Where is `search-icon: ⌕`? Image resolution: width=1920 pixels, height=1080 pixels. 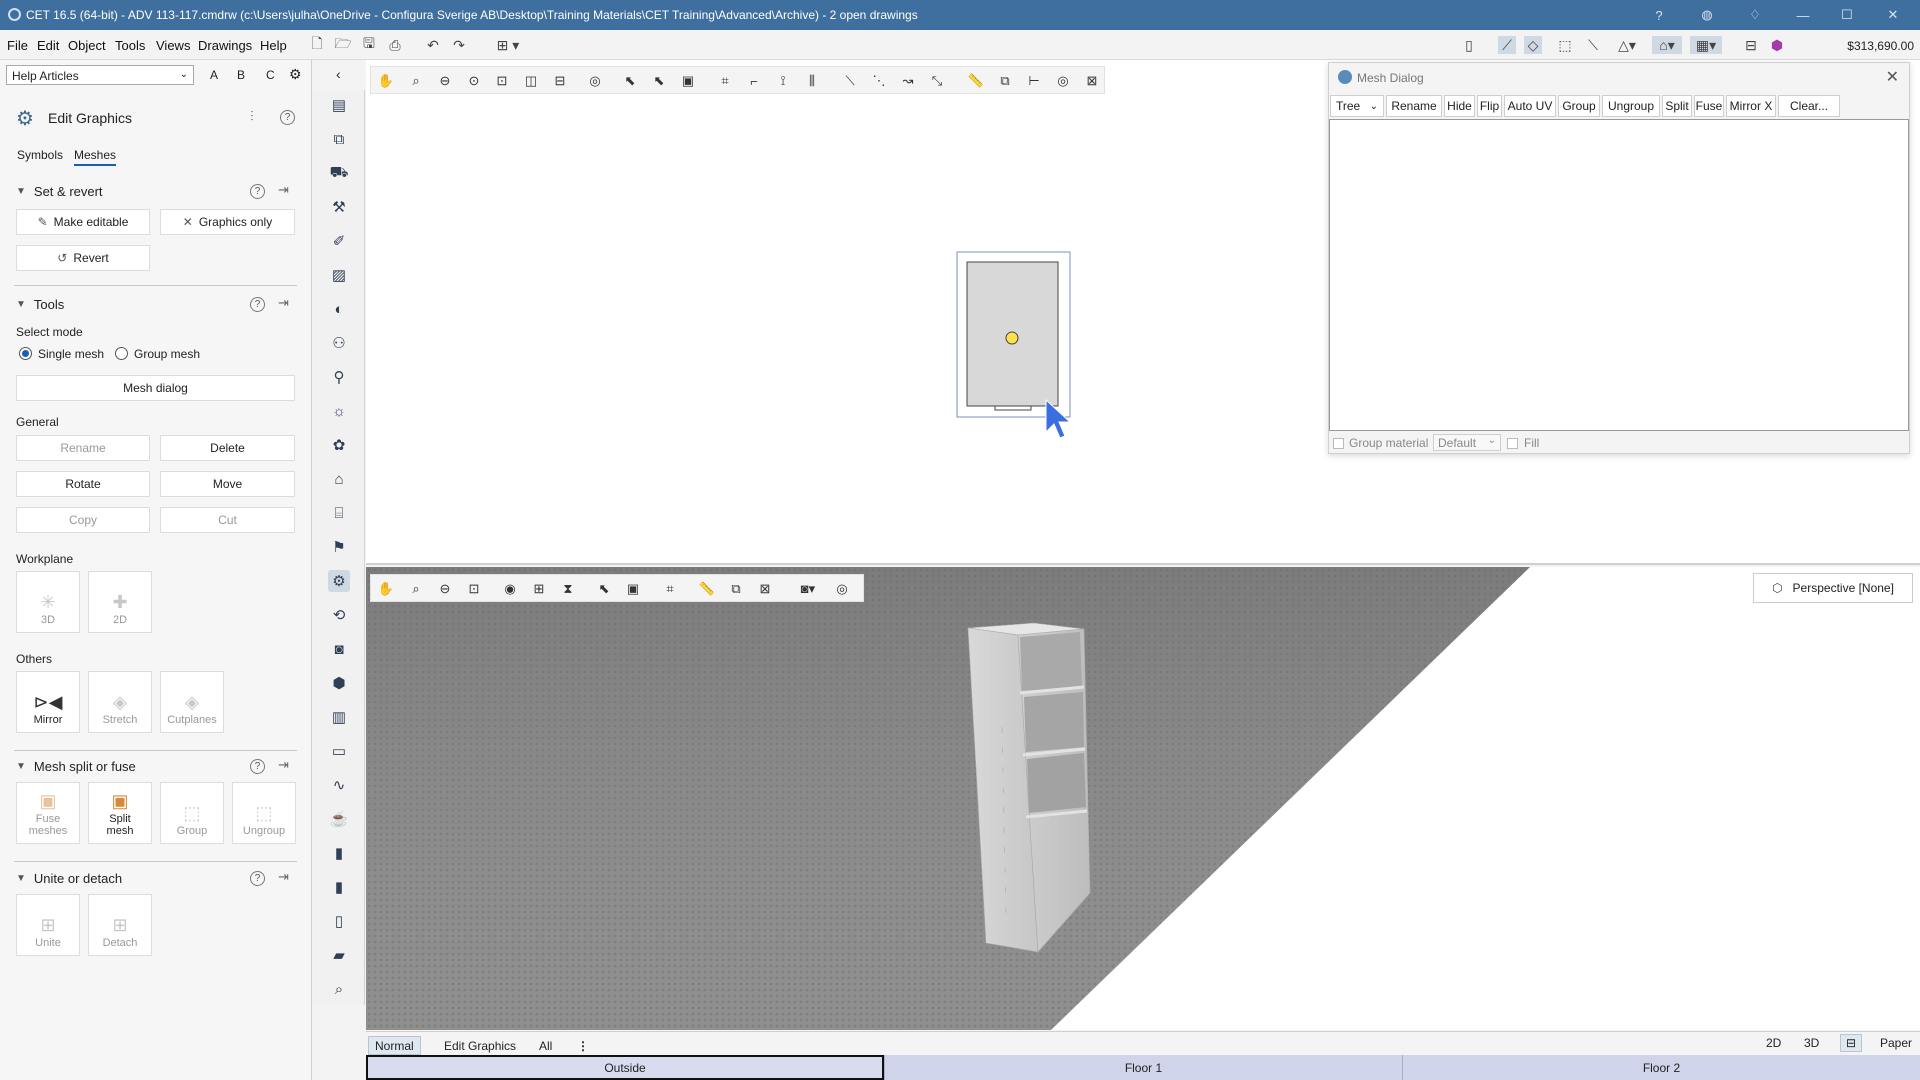
search-icon: ⌕ is located at coordinates (339, 989).